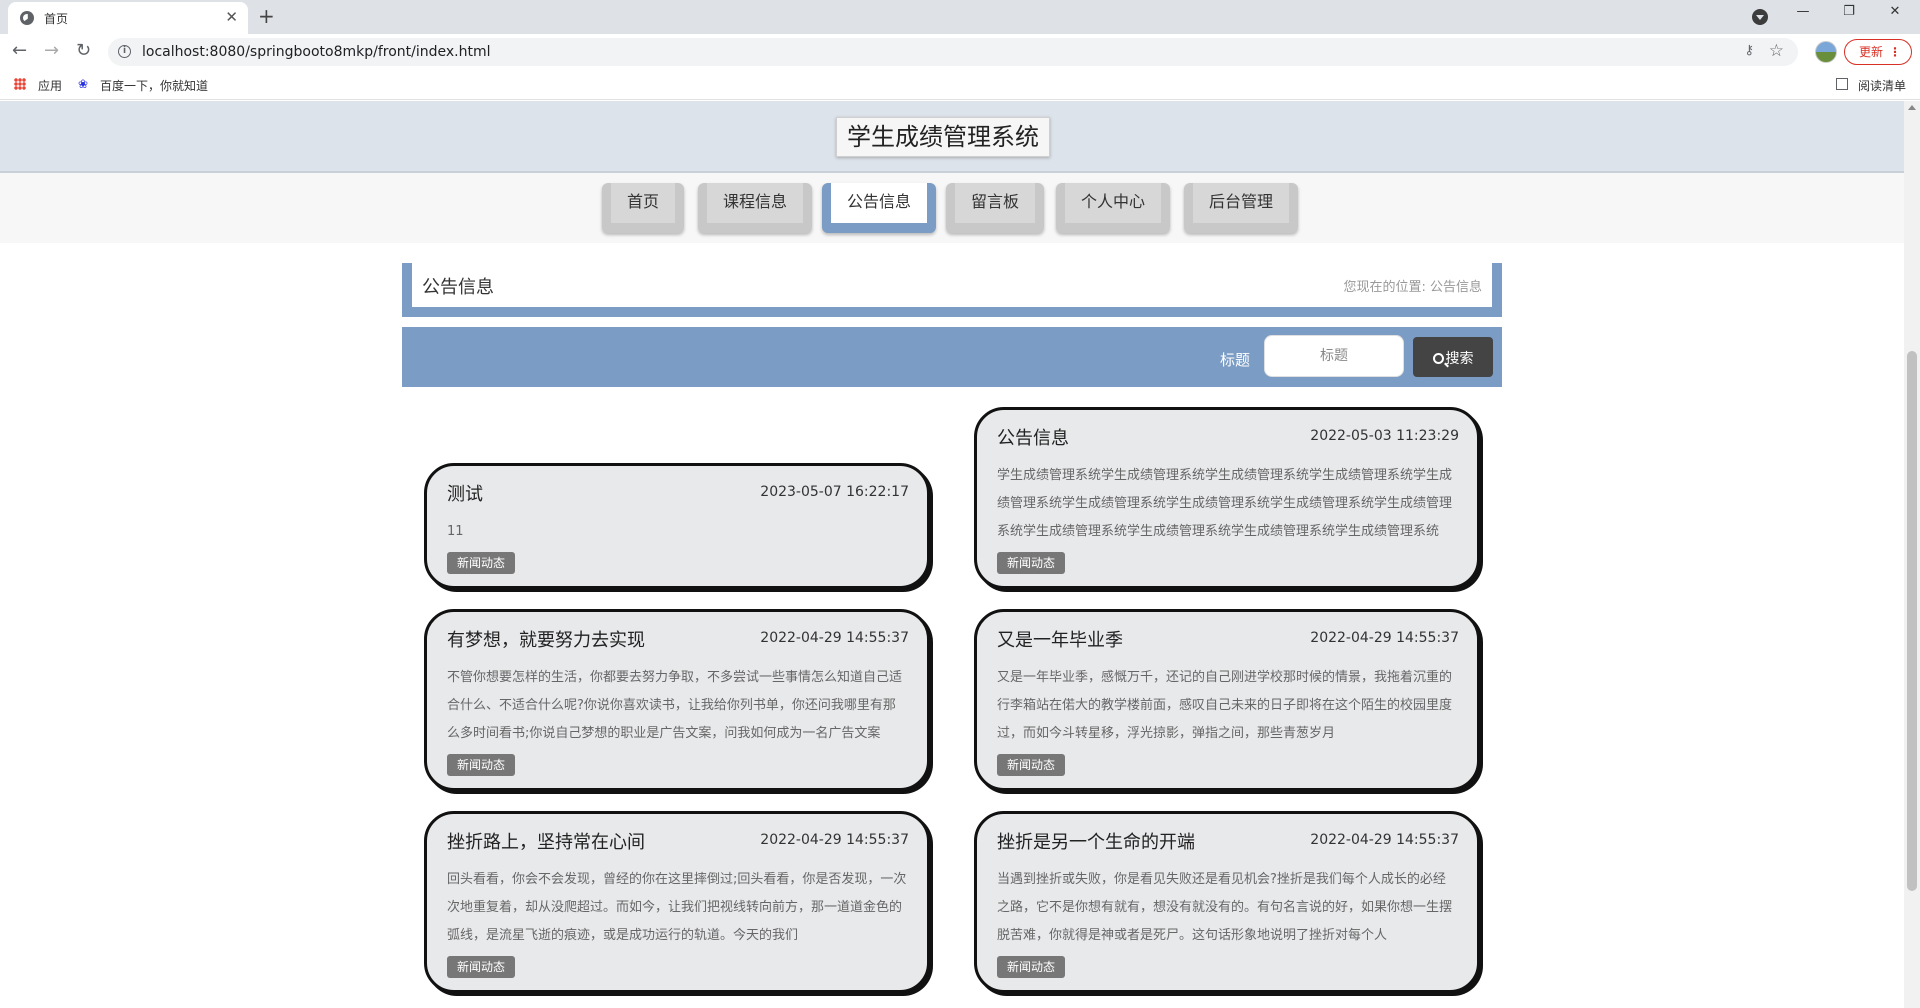 This screenshot has height=1008, width=1920. I want to click on nav-label: 留言板, so click(995, 203).